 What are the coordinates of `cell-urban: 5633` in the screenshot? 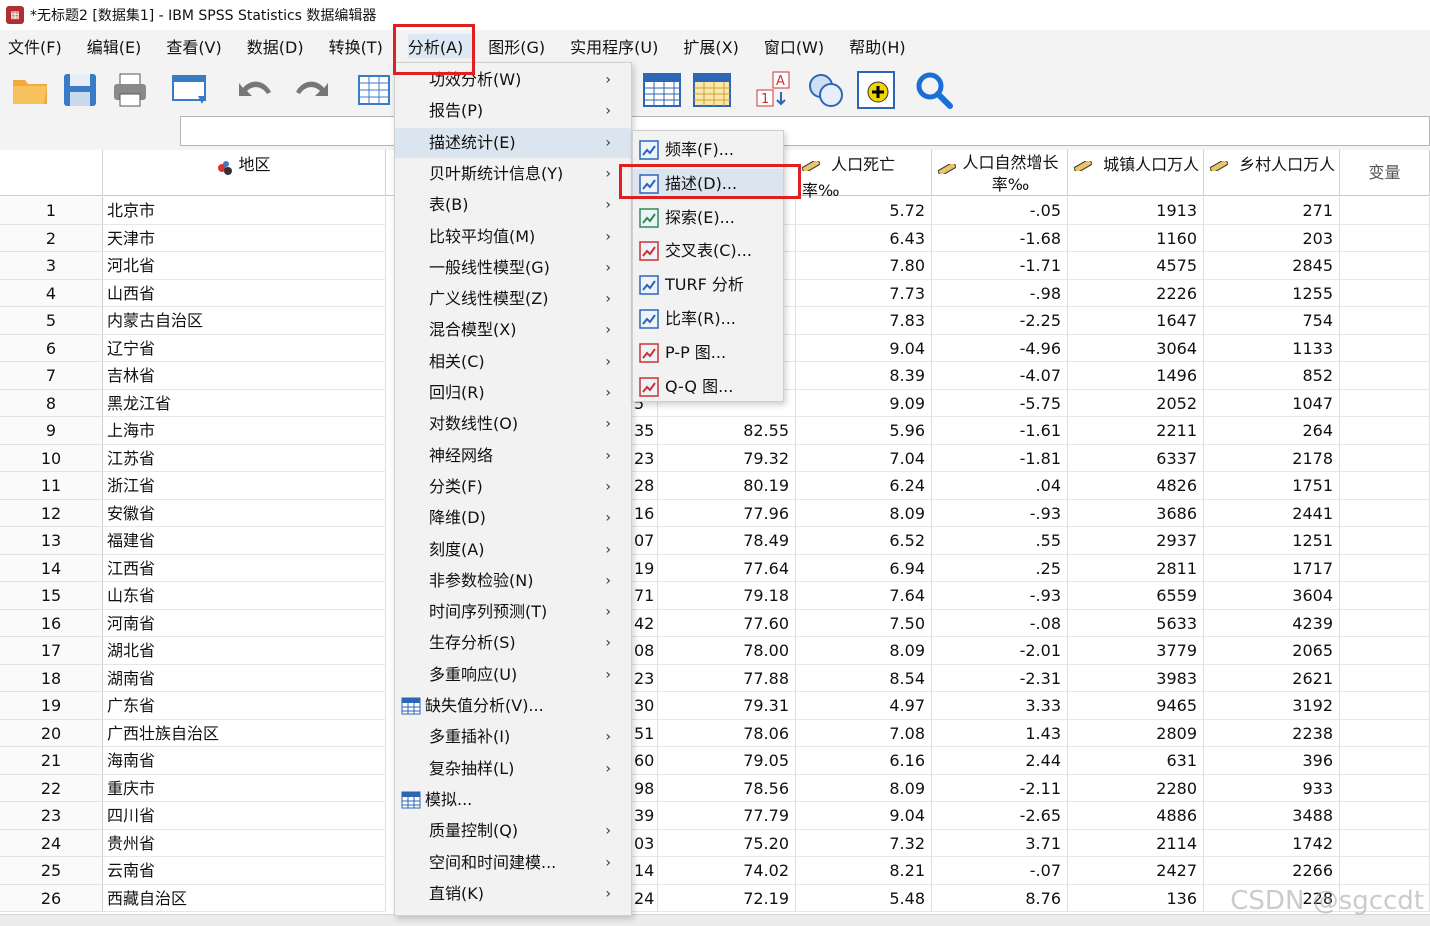 It's located at (1136, 623).